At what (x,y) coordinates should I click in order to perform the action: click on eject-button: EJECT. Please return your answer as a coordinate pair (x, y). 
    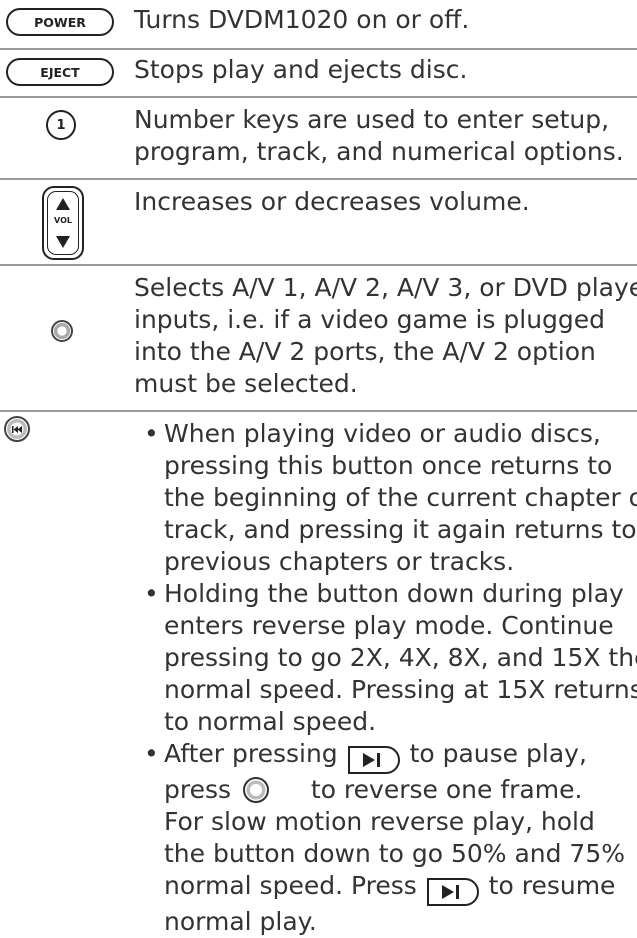
    Looking at the image, I should click on (60, 72).